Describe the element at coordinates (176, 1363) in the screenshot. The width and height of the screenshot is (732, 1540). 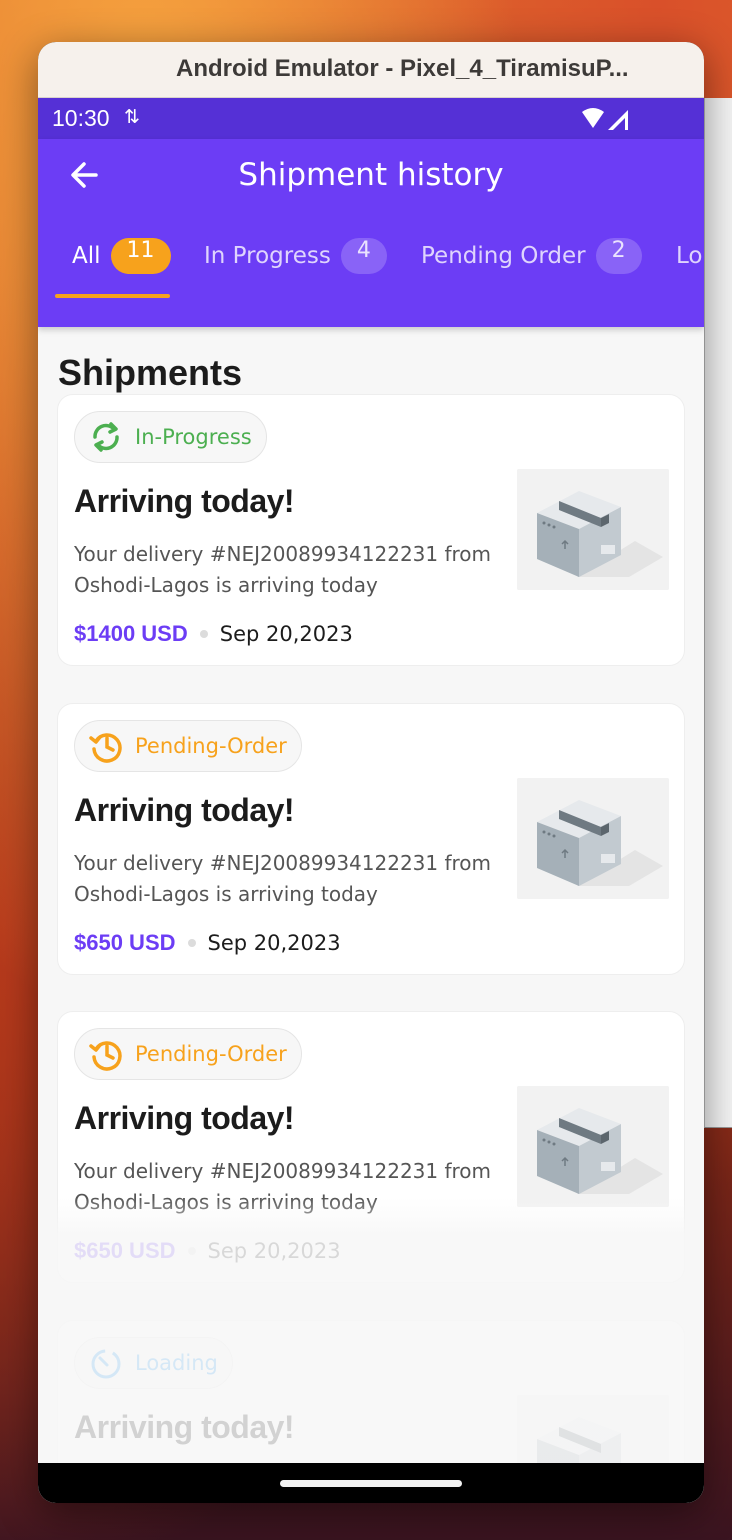
I see `status-label: Loading` at that location.